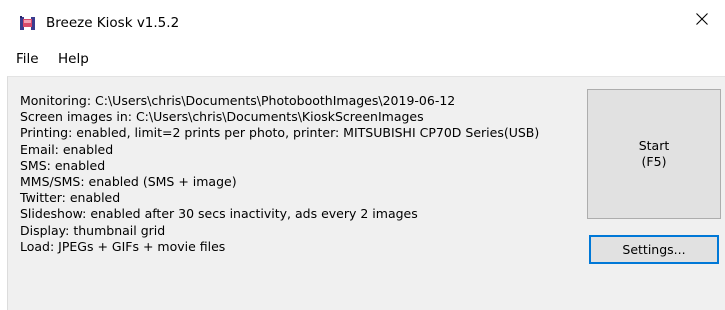  Describe the element at coordinates (128, 182) in the screenshot. I see `status-mms-sms: MMS/SMS: enabled (SMS + image)` at that location.